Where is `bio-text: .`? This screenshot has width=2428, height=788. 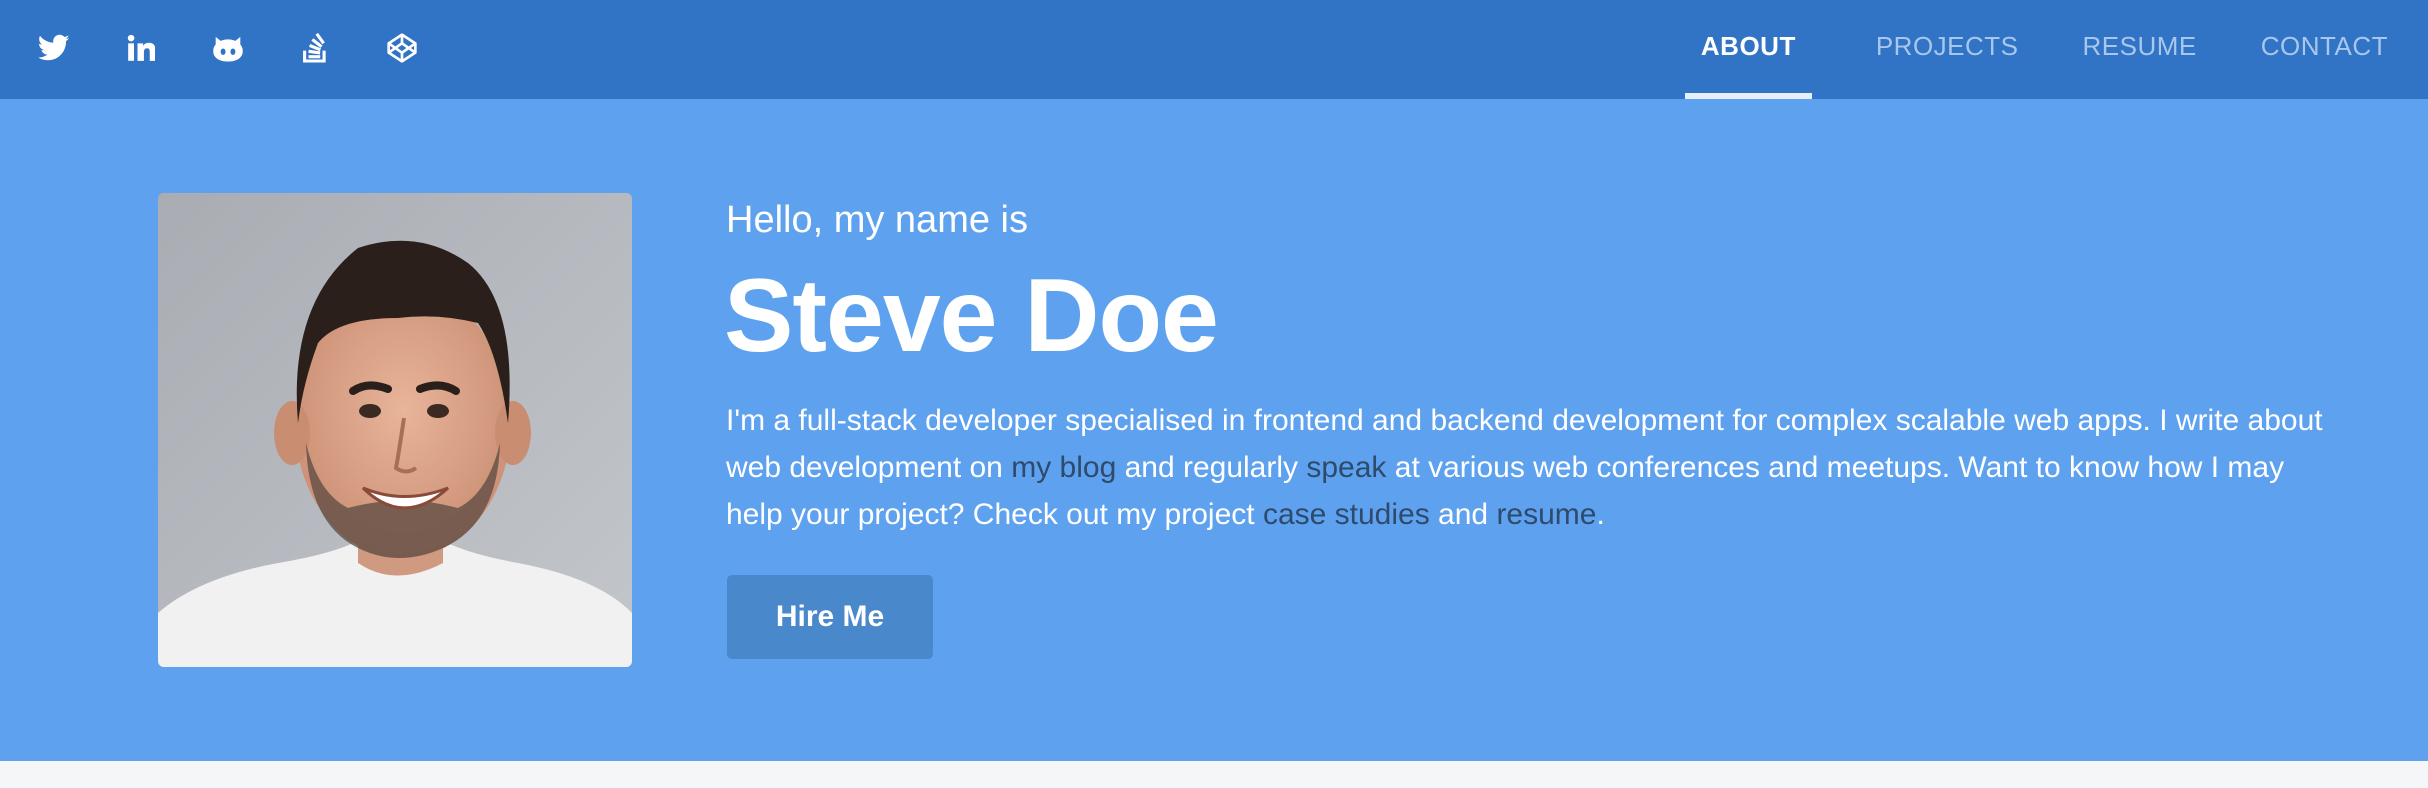
bio-text: . is located at coordinates (1600, 514).